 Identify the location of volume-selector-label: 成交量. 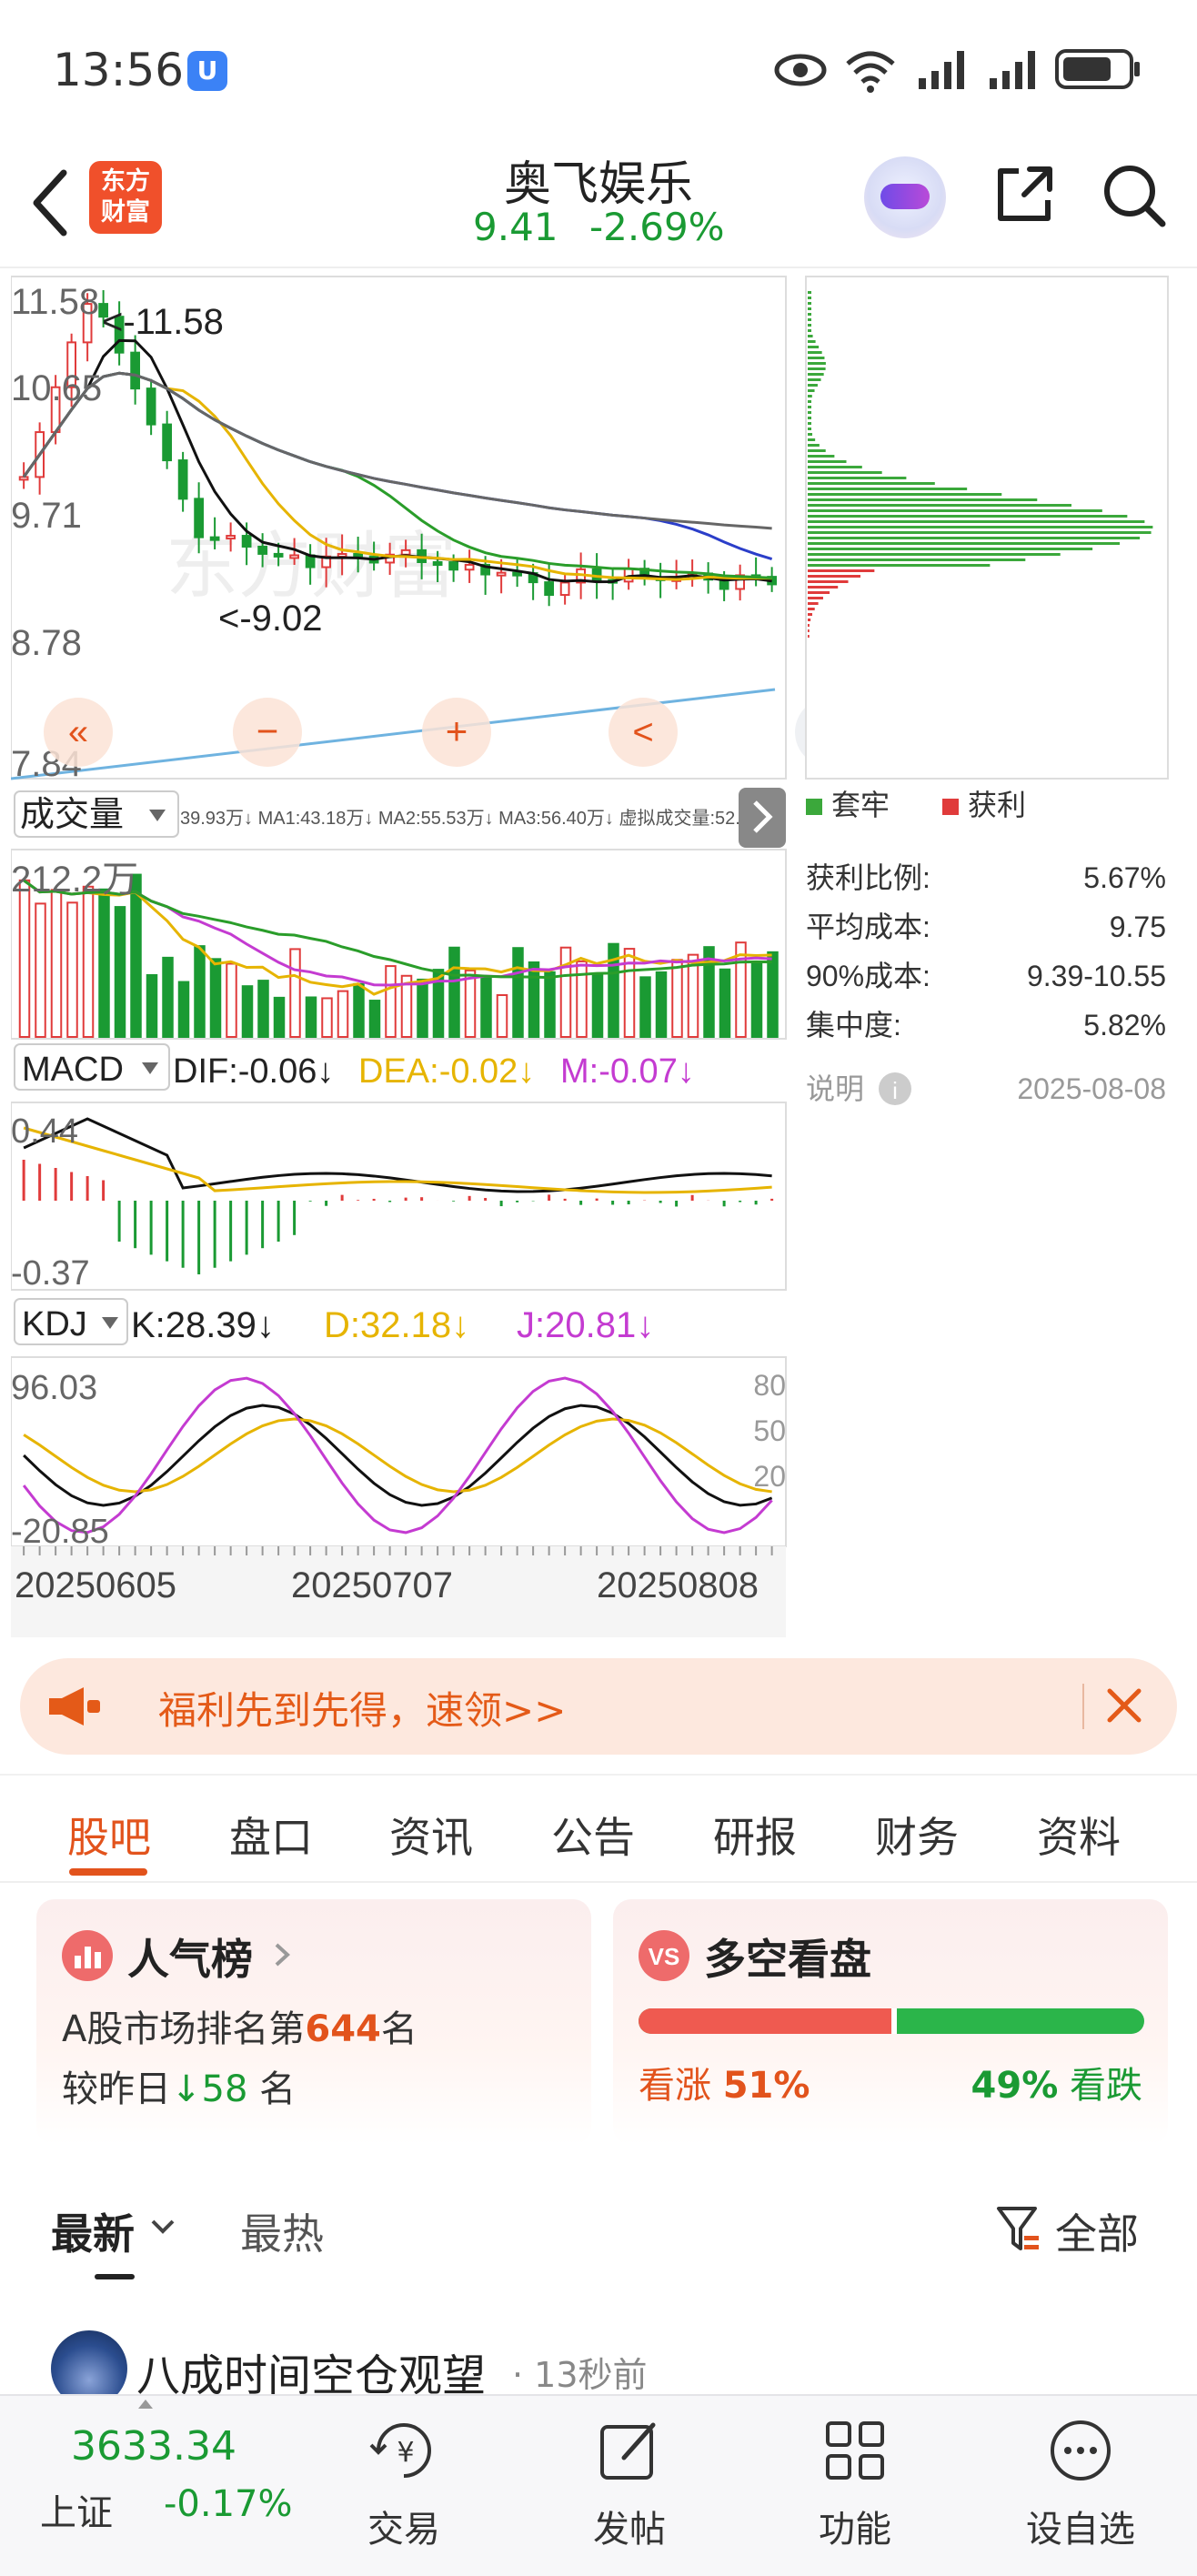
(72, 815).